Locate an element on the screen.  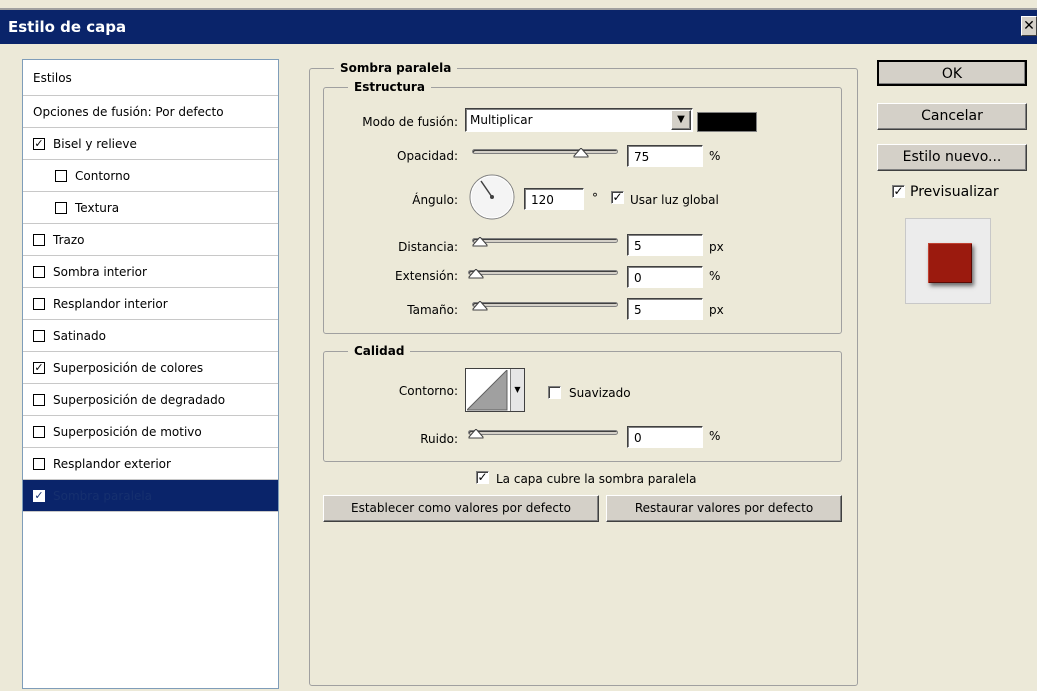
title-bar: Estilo de capa ✕ is located at coordinates (518, 26).